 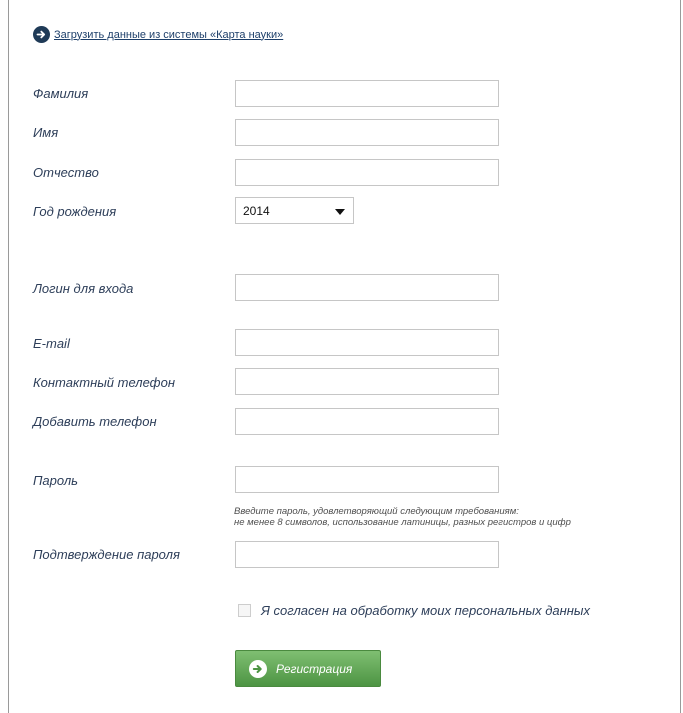 I want to click on email-input, so click(x=367, y=342).